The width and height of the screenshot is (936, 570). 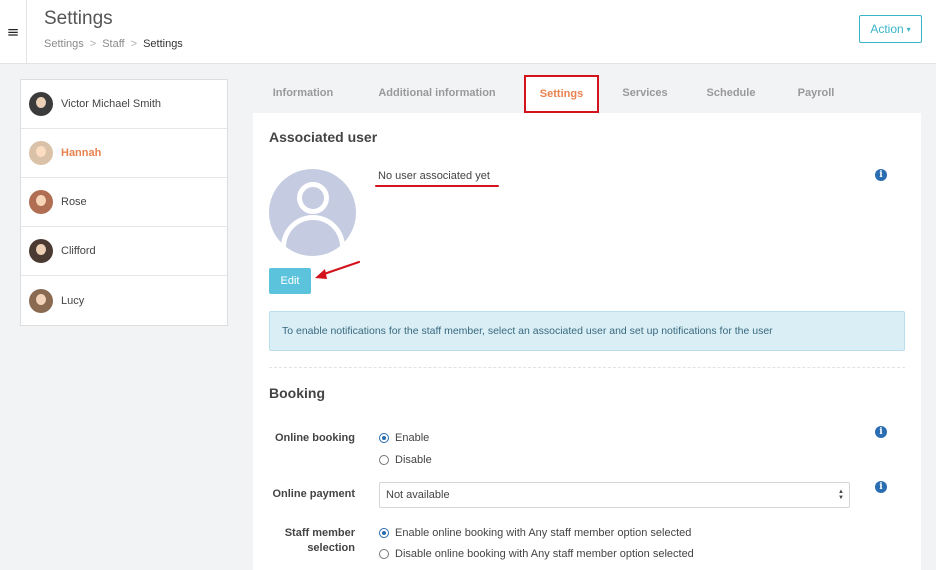 I want to click on hamburger-menu-button: ≡, so click(x=13, y=32).